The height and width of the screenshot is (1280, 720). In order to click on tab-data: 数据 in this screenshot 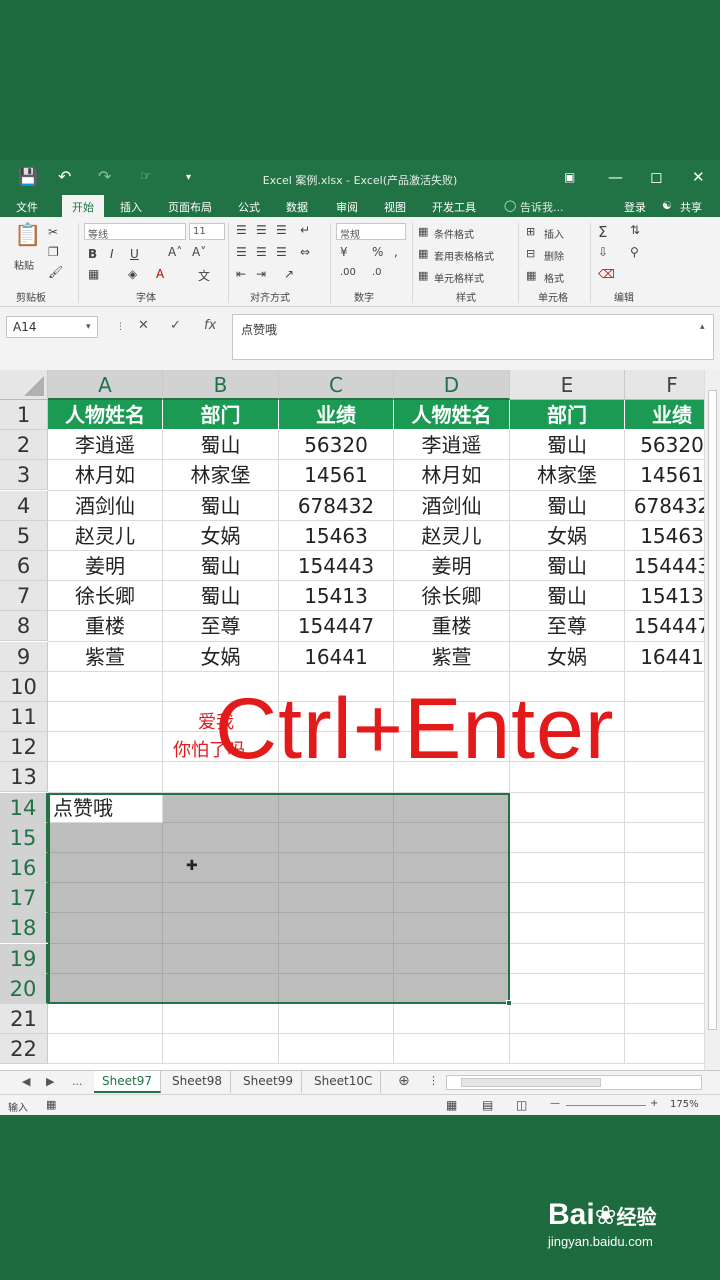, I will do `click(297, 207)`.